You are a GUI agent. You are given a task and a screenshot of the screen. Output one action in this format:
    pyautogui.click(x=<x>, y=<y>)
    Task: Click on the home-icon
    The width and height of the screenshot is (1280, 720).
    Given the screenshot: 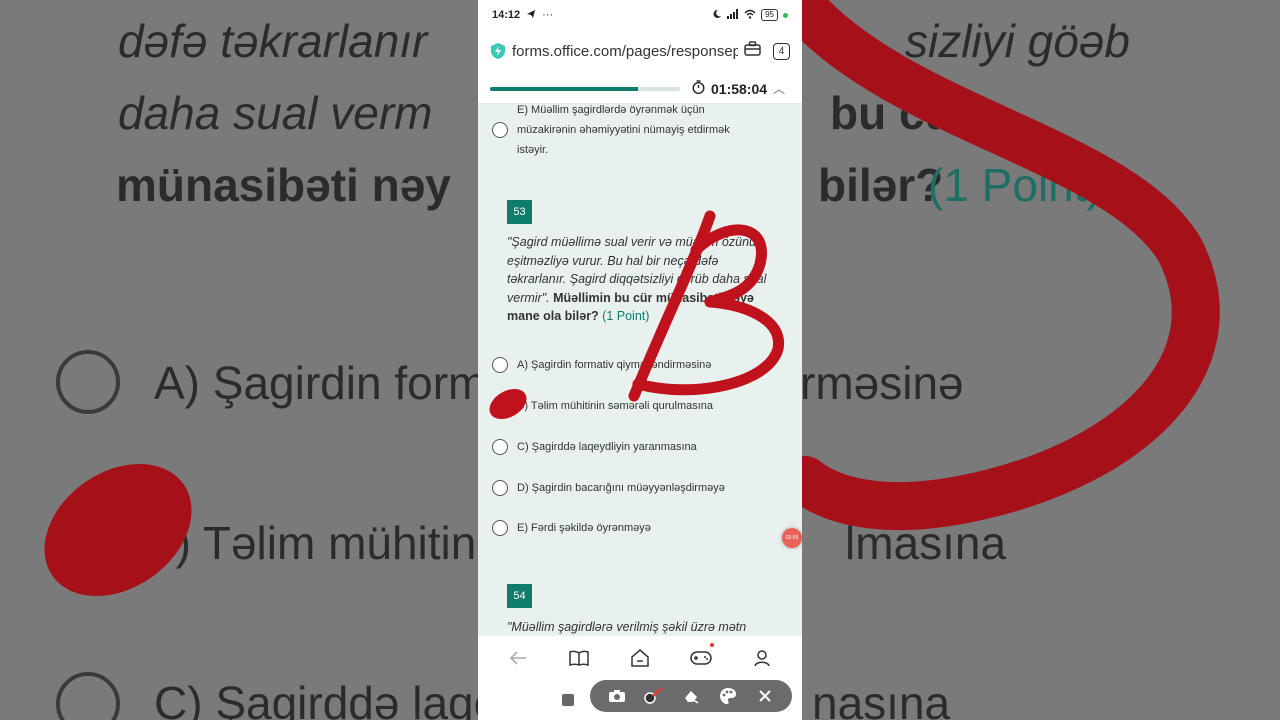 What is the action you would take?
    pyautogui.click(x=640, y=658)
    